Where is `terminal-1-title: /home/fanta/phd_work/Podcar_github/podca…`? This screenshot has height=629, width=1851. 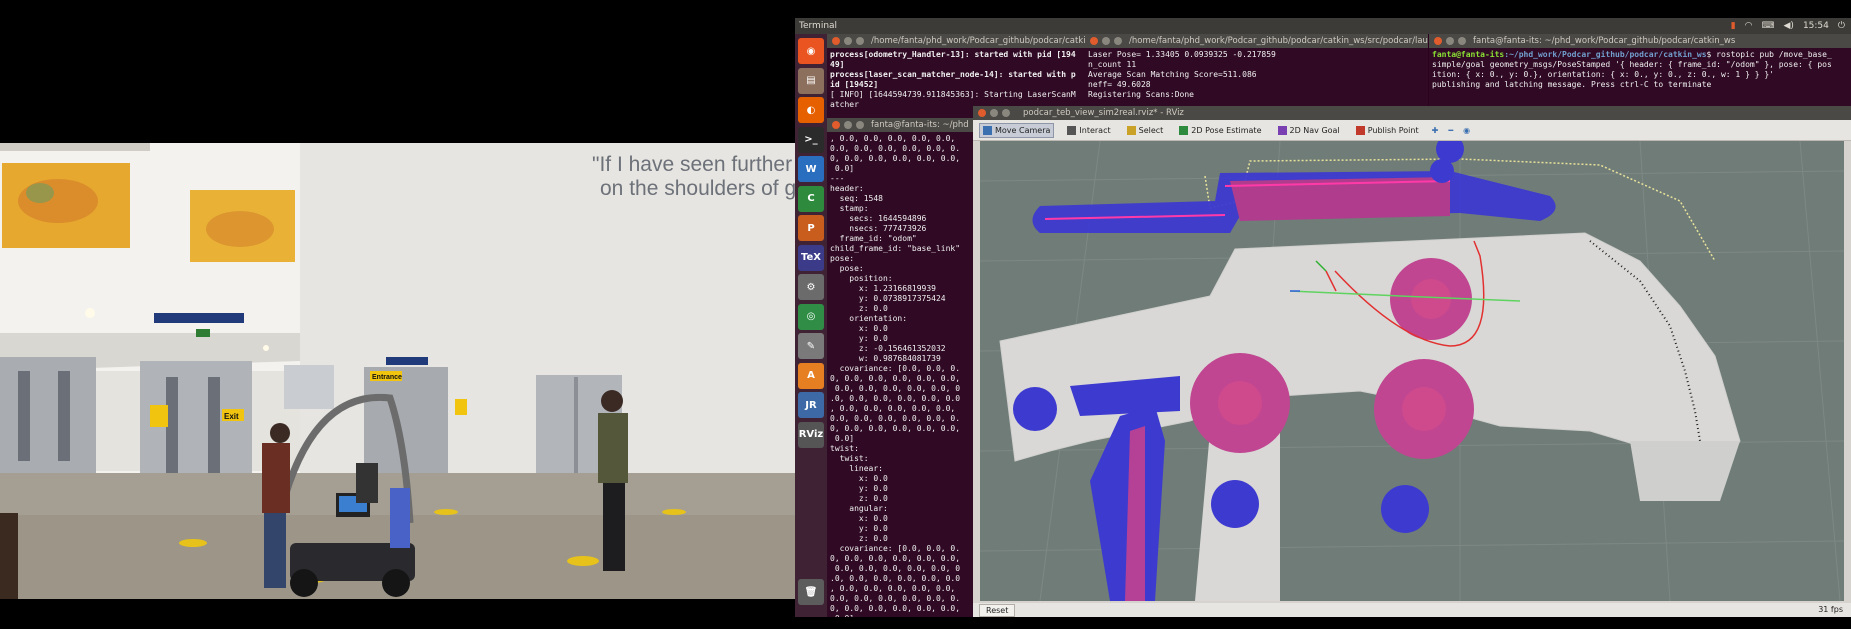
terminal-1-title: /home/fanta/phd_work/Podcar_github/podca… is located at coordinates (983, 41).